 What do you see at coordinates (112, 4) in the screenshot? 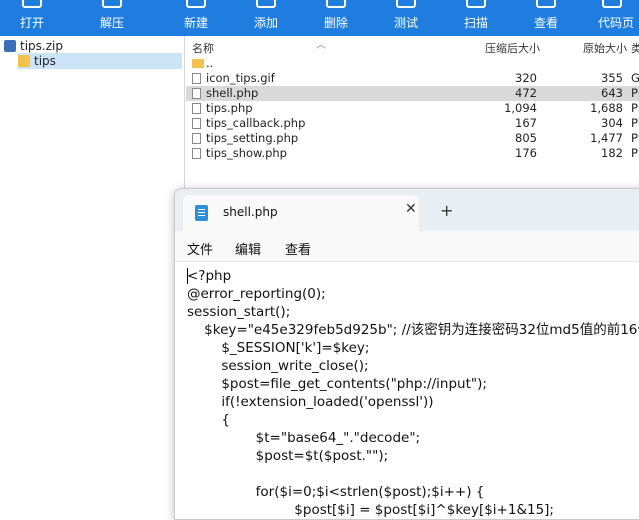
I see `extract-icon` at bounding box center [112, 4].